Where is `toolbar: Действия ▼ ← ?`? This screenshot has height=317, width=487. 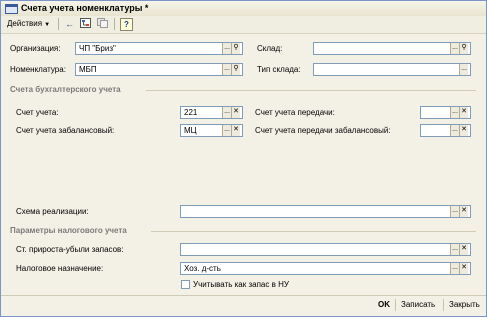
toolbar: Действия ▼ ← ? is located at coordinates (243, 25).